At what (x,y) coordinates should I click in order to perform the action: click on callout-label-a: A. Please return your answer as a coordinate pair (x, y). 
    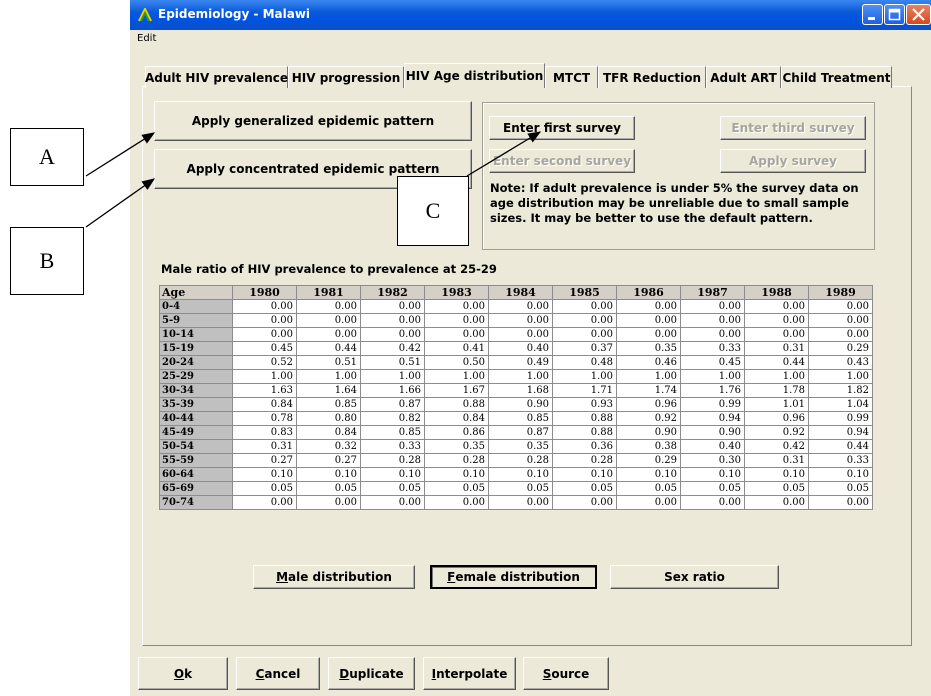
    Looking at the image, I should click on (47, 157).